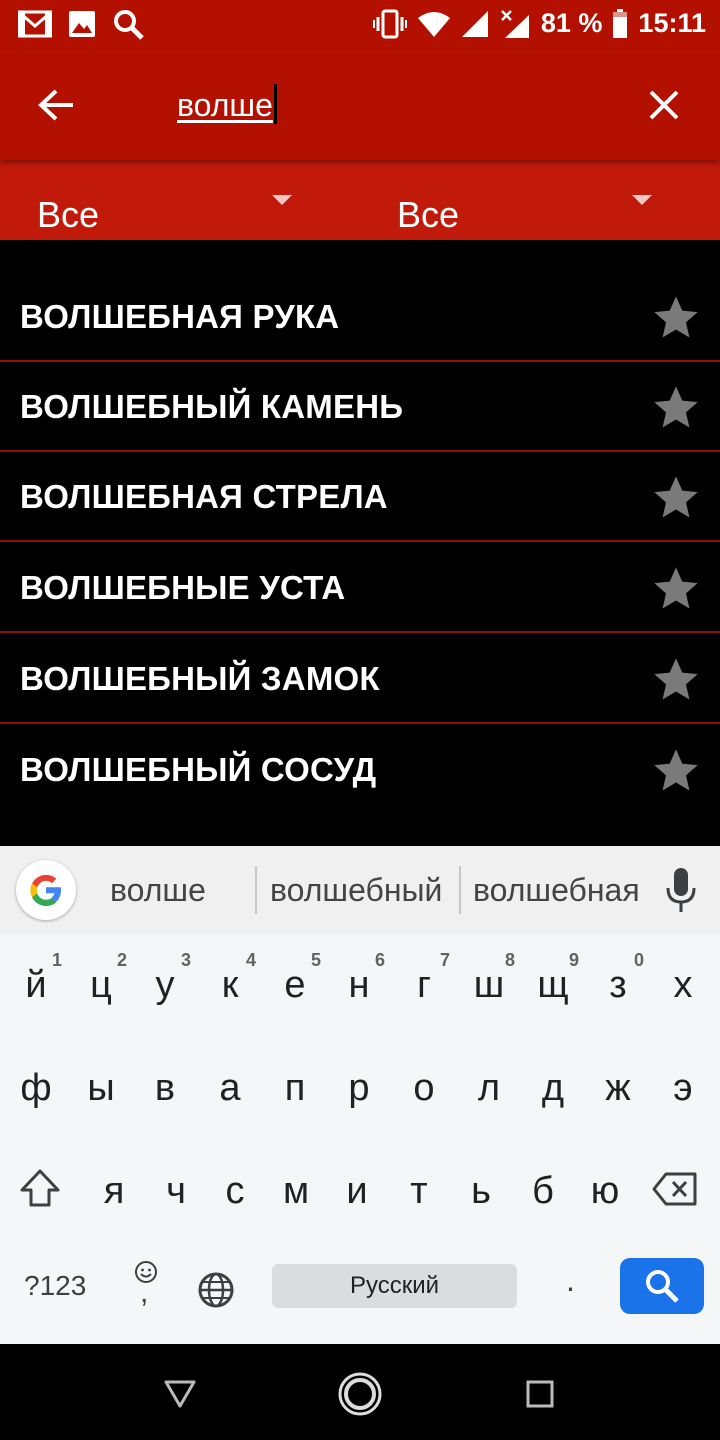 The height and width of the screenshot is (1440, 720). What do you see at coordinates (475, 24) in the screenshot?
I see `signal-icon` at bounding box center [475, 24].